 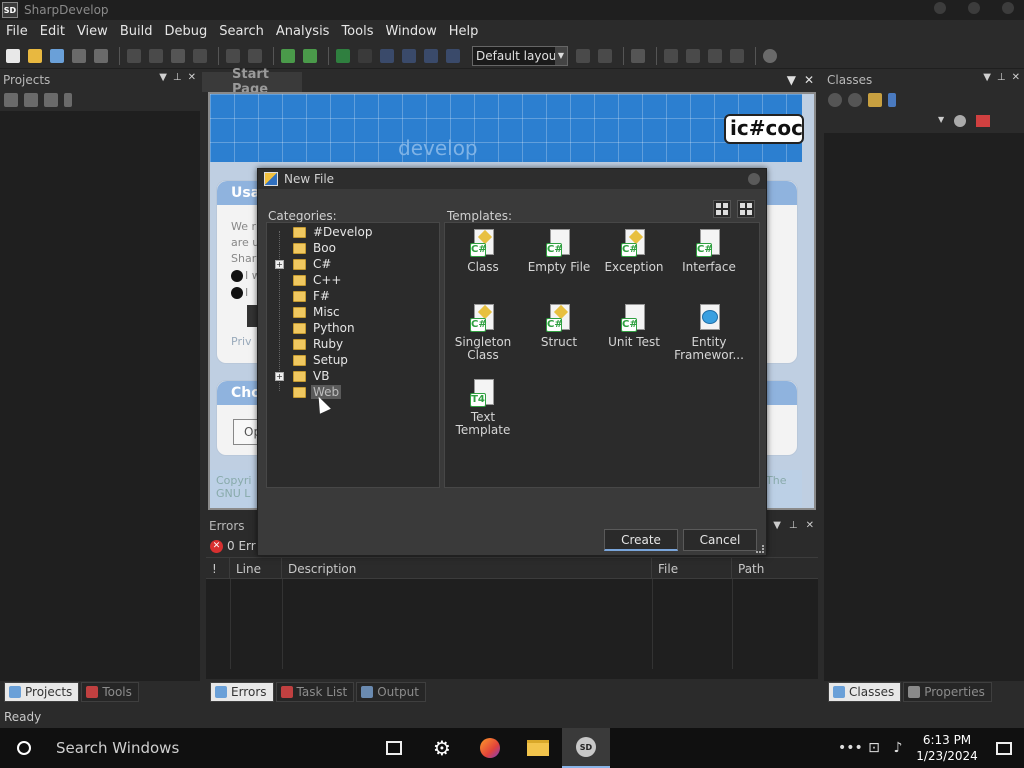 I want to click on close-document-icon: ✕, so click(x=809, y=80).